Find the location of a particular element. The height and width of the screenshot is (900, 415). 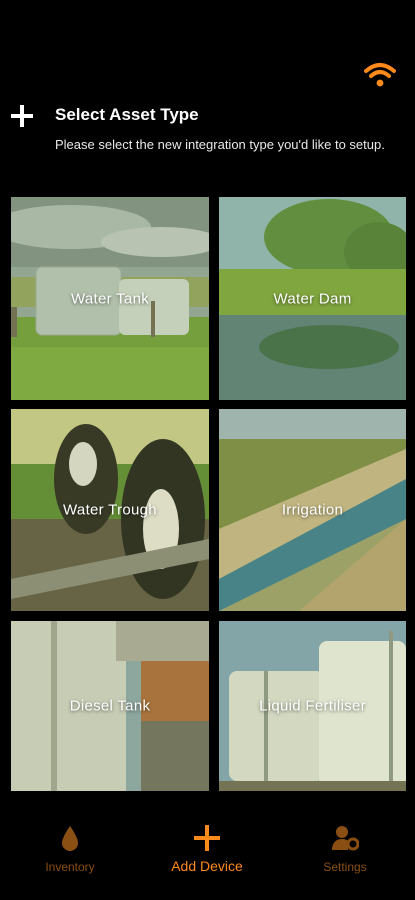

asset-label: Water Tank is located at coordinates (110, 298).